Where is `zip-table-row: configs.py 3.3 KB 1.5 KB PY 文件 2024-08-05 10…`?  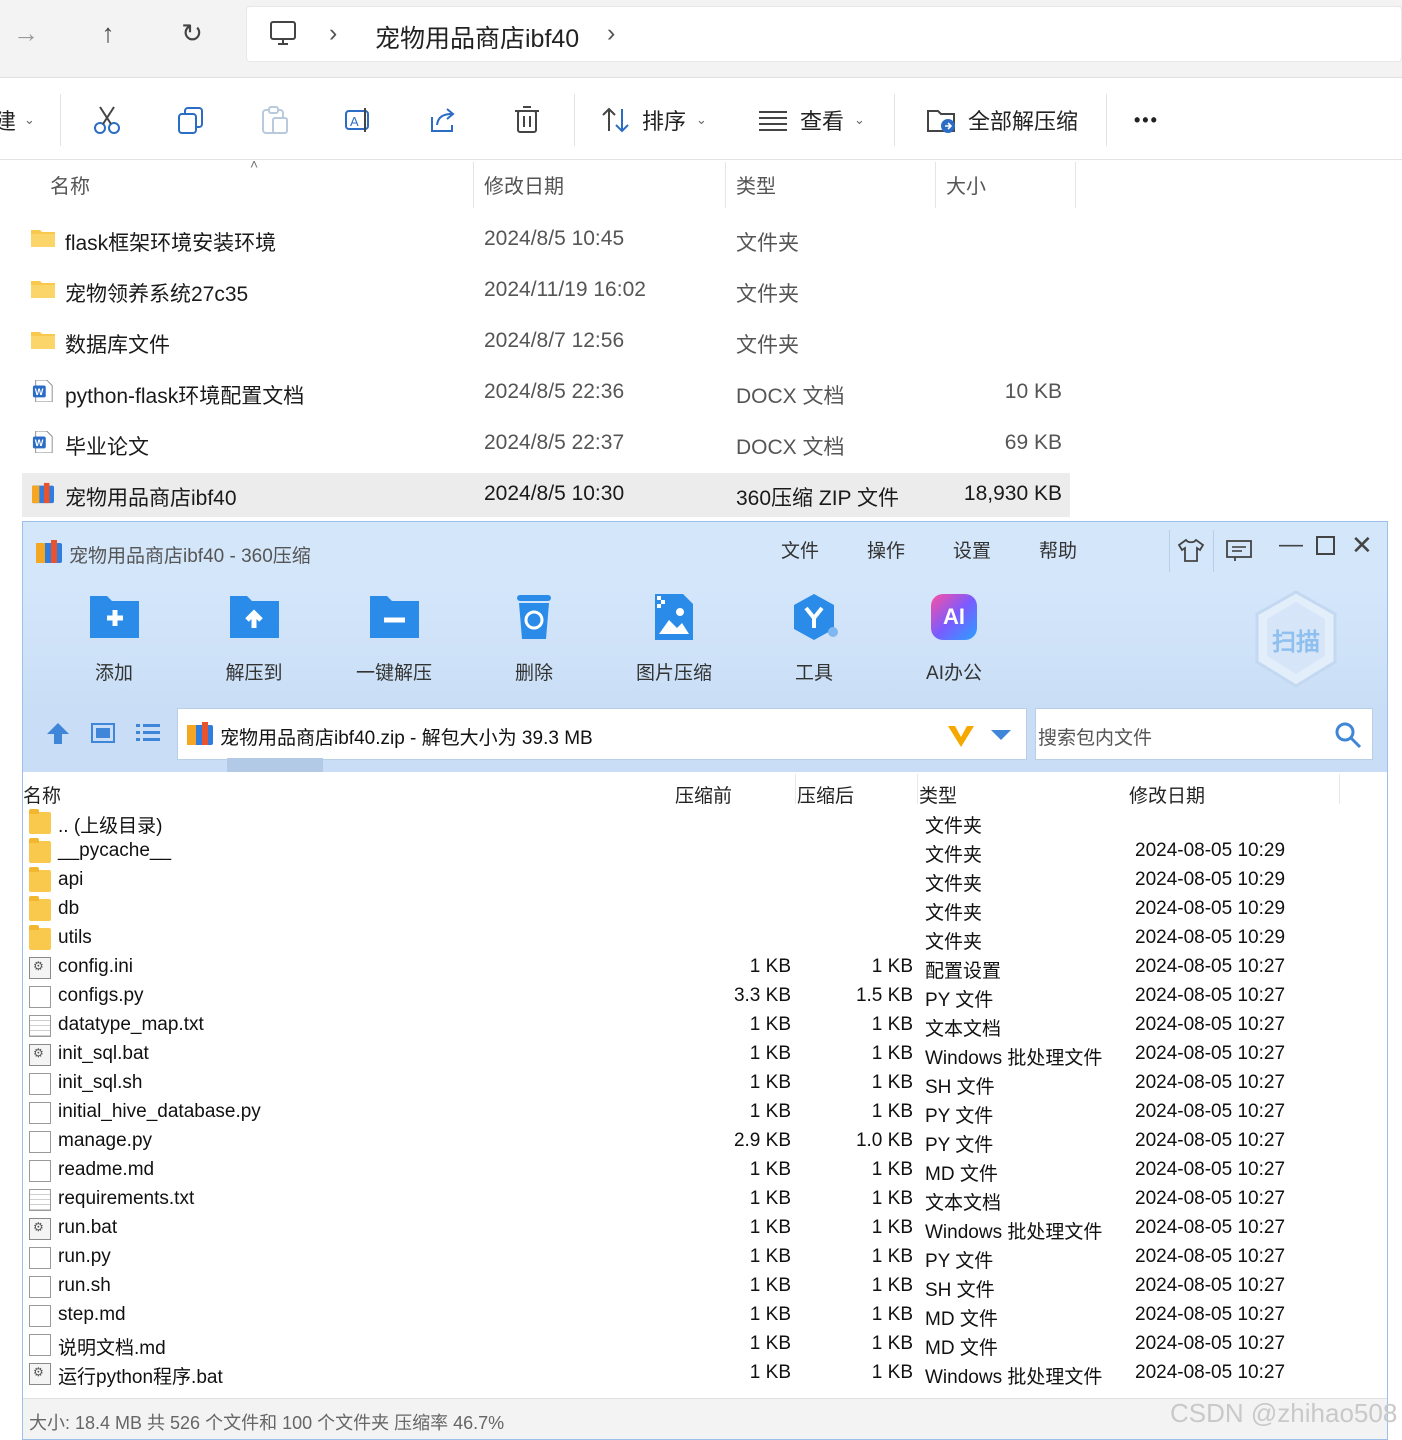
zip-table-row: configs.py 3.3 KB 1.5 KB PY 文件 2024-08-05 10… is located at coordinates (705, 997).